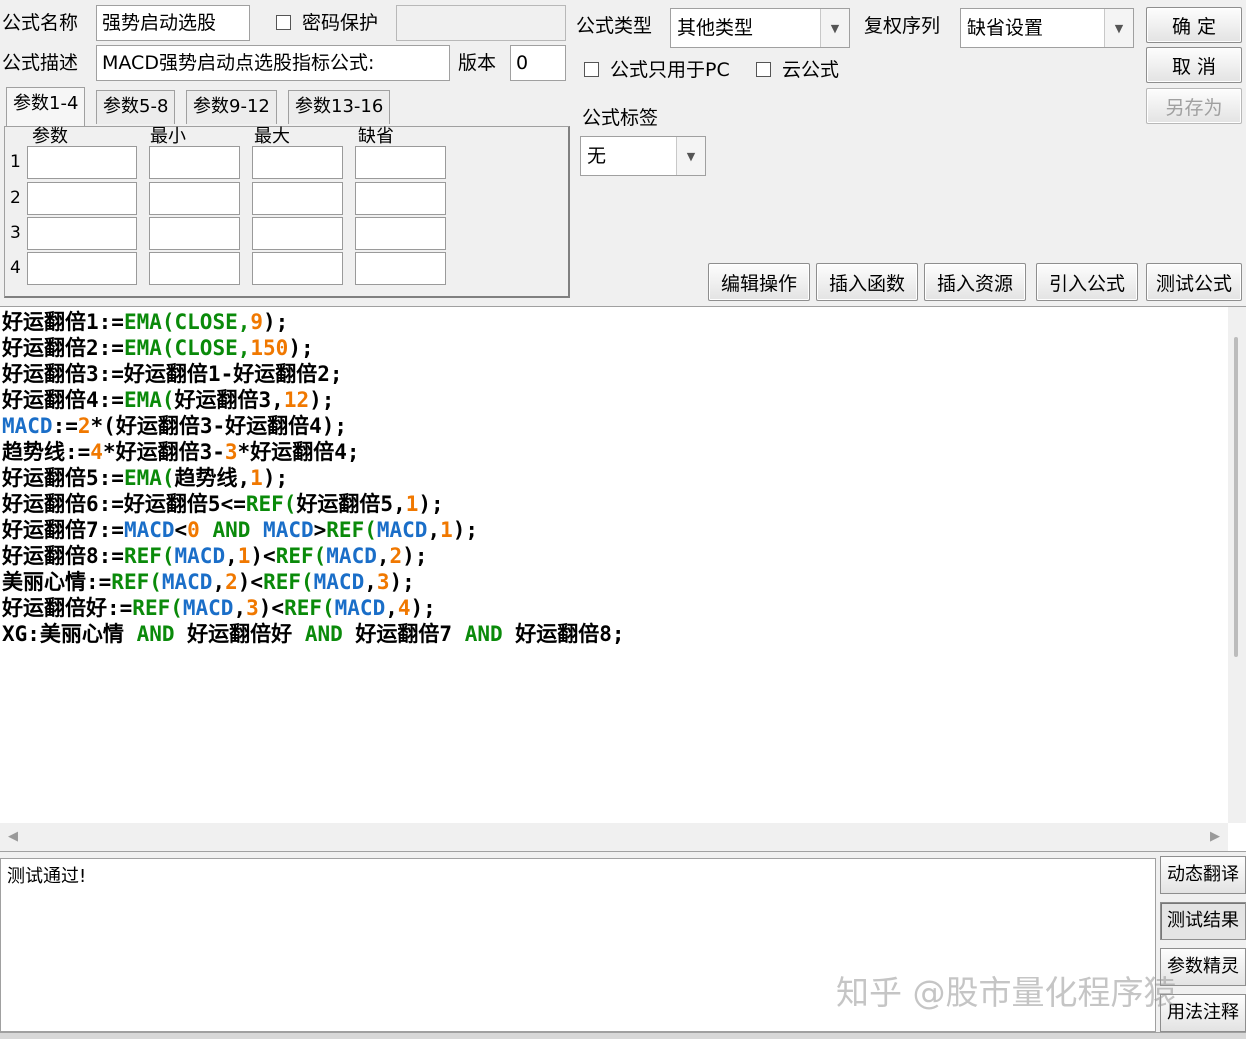 The width and height of the screenshot is (1246, 1039). I want to click on ok-button: 确 定, so click(1194, 25).